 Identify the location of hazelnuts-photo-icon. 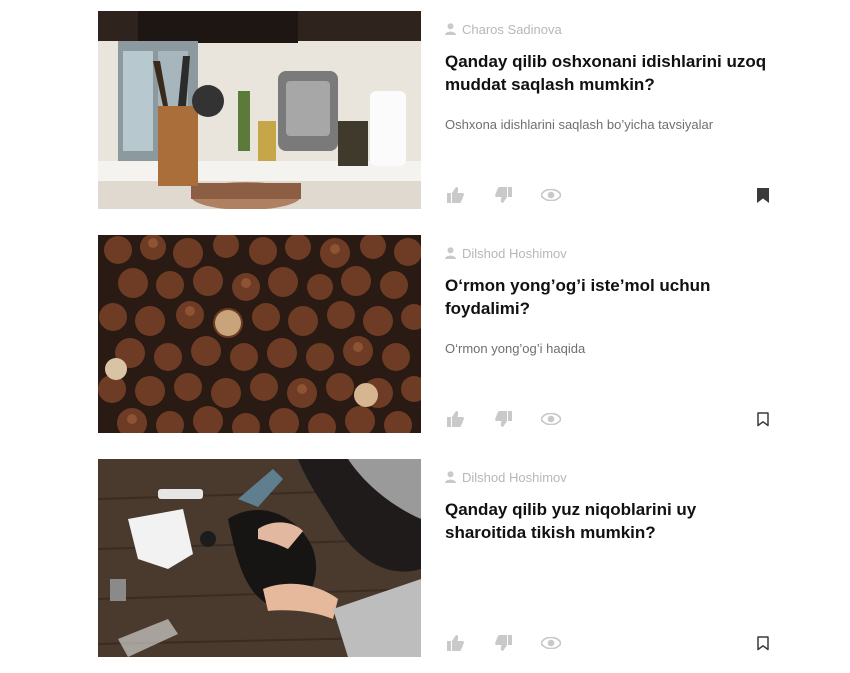
(259, 334).